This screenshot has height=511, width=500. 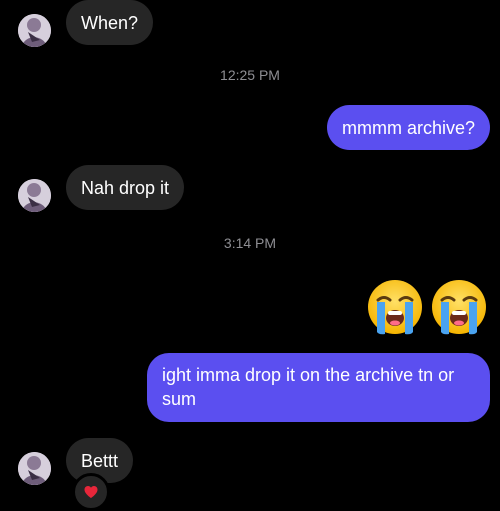 I want to click on message-text: When?, so click(x=110, y=22).